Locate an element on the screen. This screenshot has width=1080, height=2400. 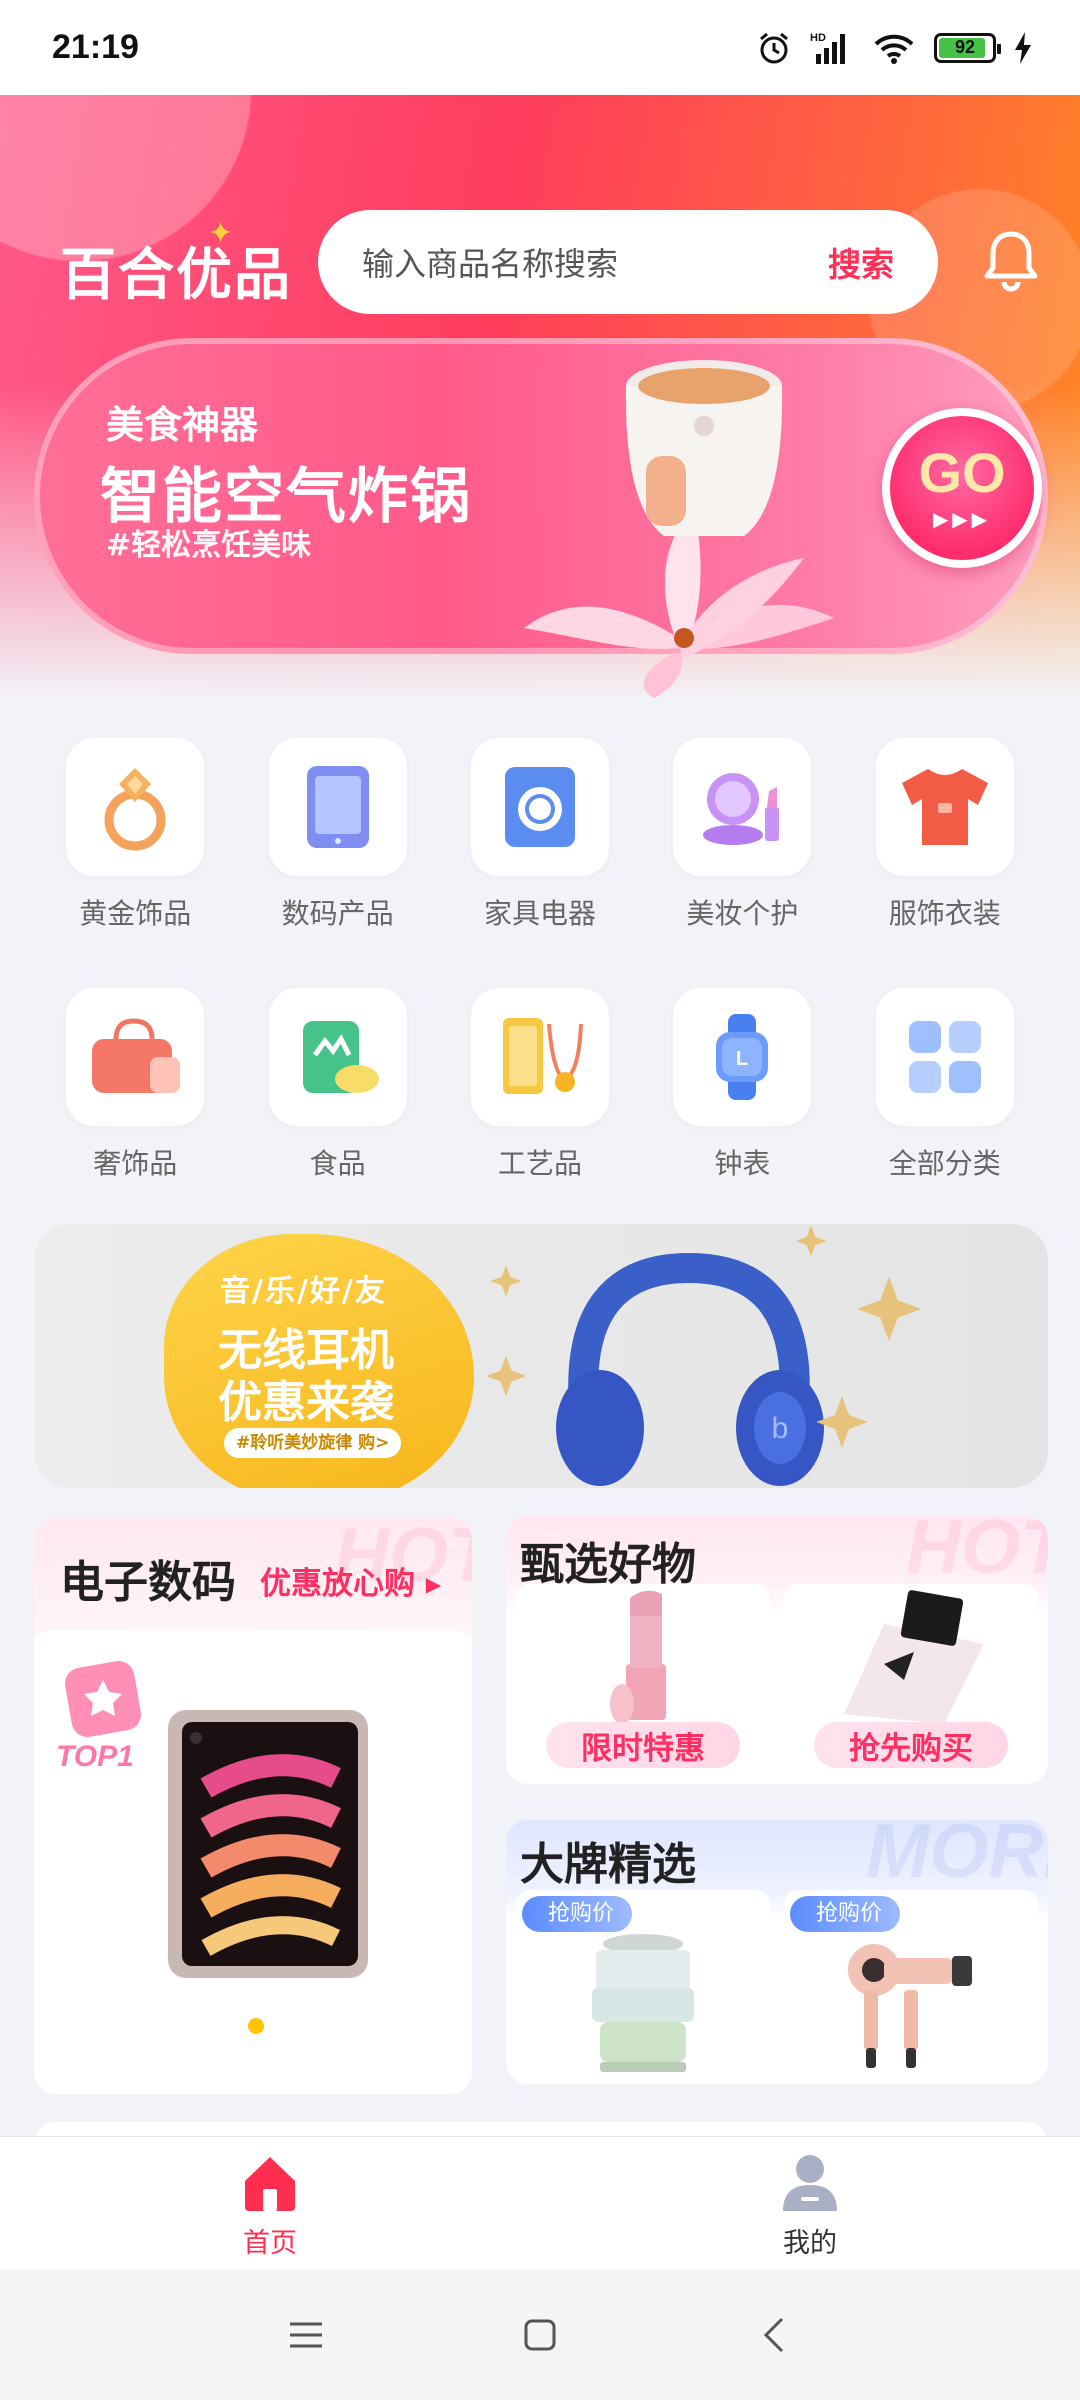
home-icon is located at coordinates (270, 2184).